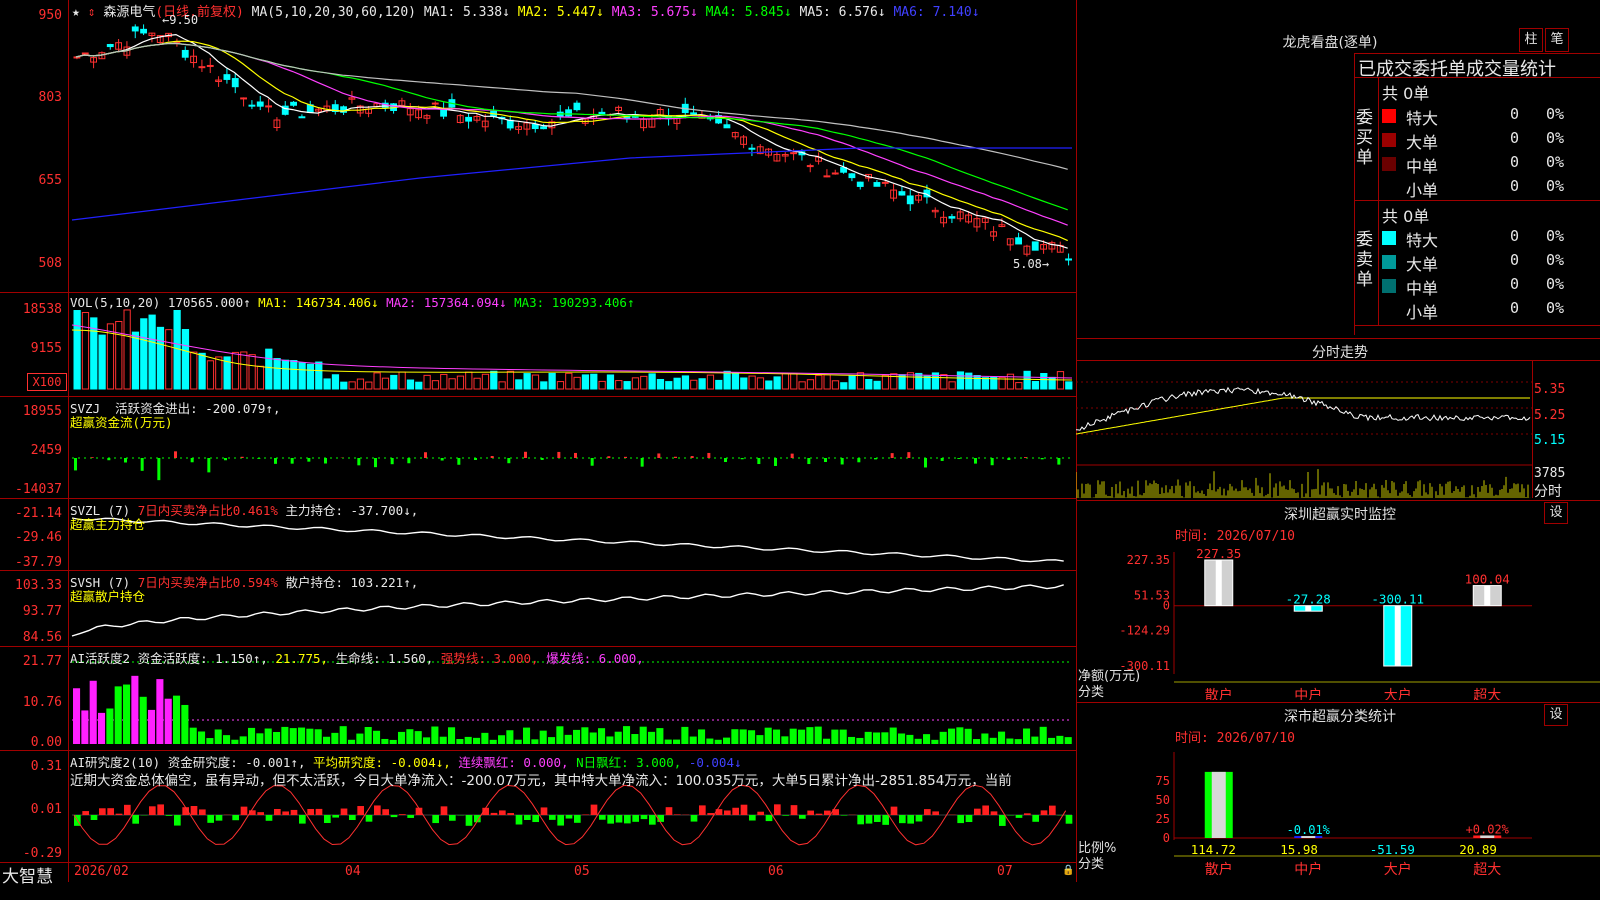 The width and height of the screenshot is (1600, 900). I want to click on star-icon: ★, so click(76, 12).